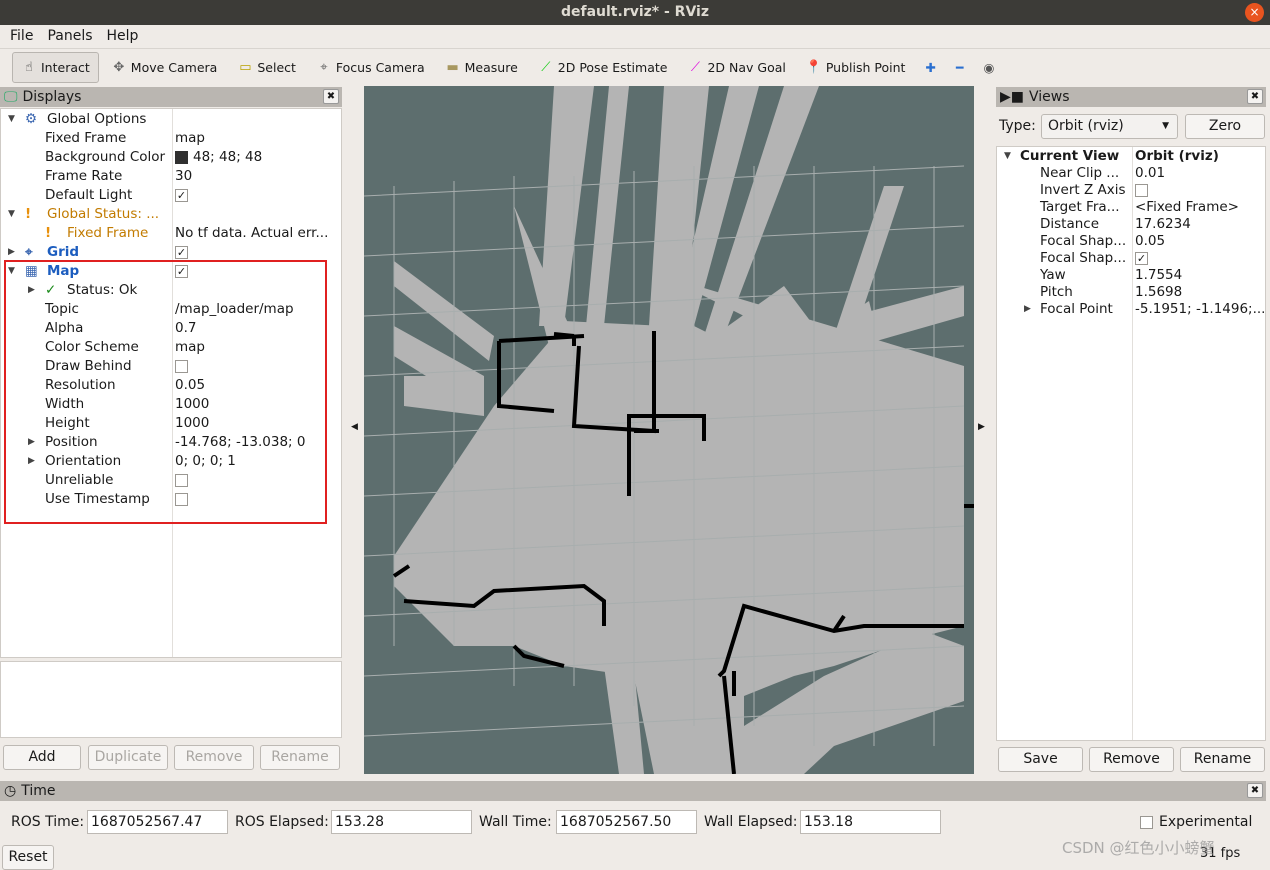 Image resolution: width=1270 pixels, height=870 pixels. What do you see at coordinates (128, 757) in the screenshot?
I see `duplicate-button: Duplicate` at bounding box center [128, 757].